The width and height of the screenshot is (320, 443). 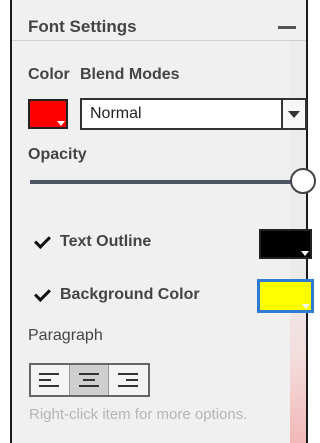 I want to click on align-left-button, so click(x=50, y=380).